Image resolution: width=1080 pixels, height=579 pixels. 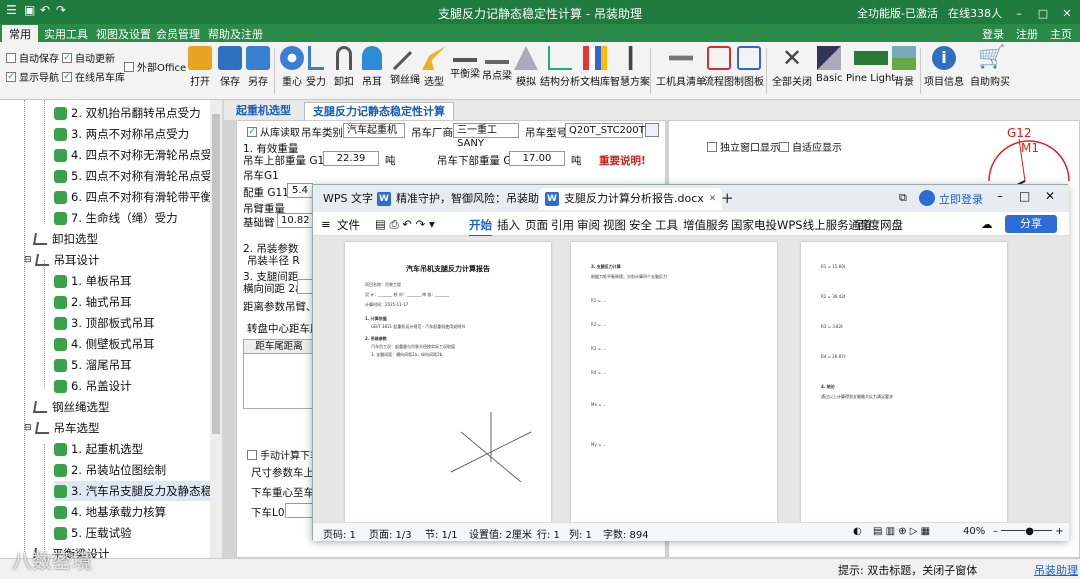 I want to click on save-button: 保存, so click(x=230, y=67).